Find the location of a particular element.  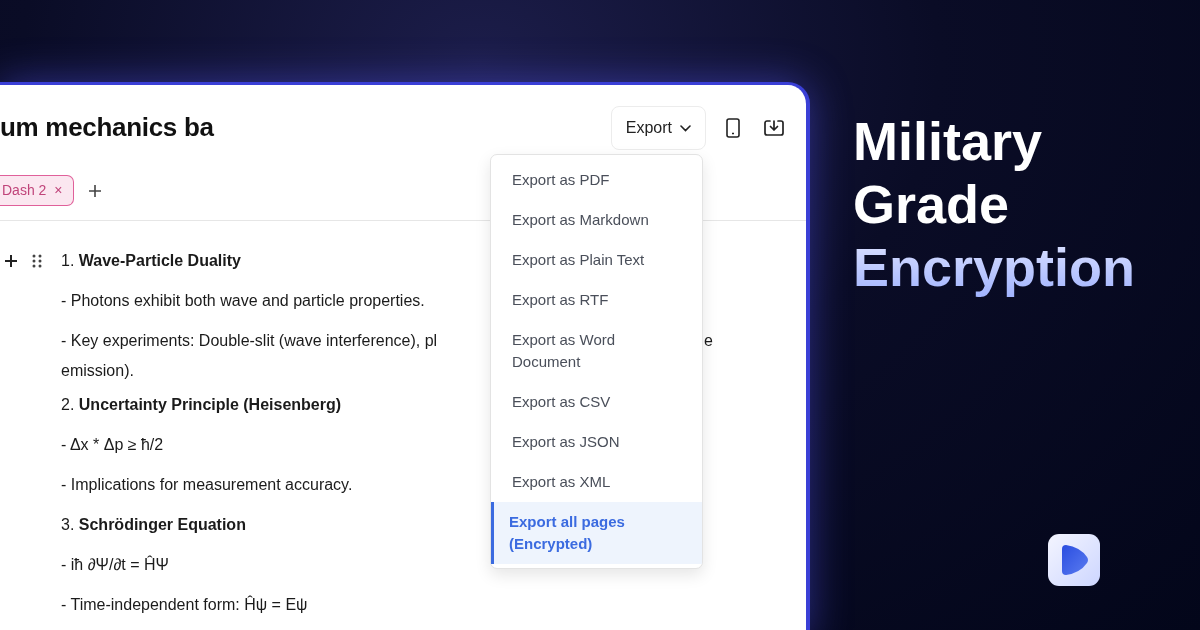

menu-item: Export as PDF is located at coordinates (596, 180).